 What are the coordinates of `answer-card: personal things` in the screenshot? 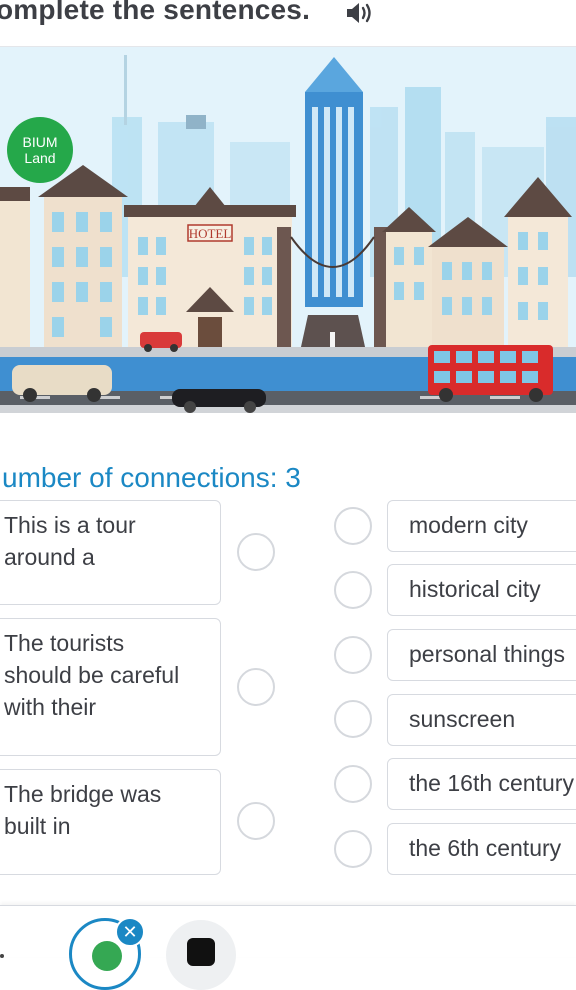 It's located at (481, 655).